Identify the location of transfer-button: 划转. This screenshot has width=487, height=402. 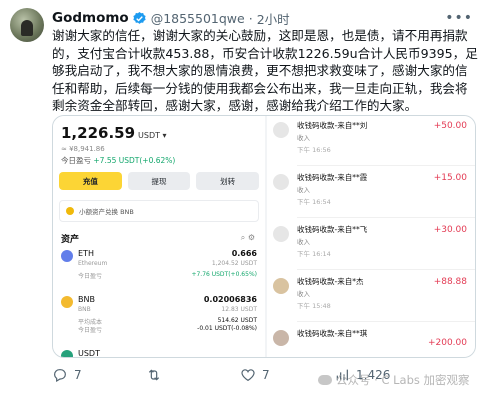
(228, 181).